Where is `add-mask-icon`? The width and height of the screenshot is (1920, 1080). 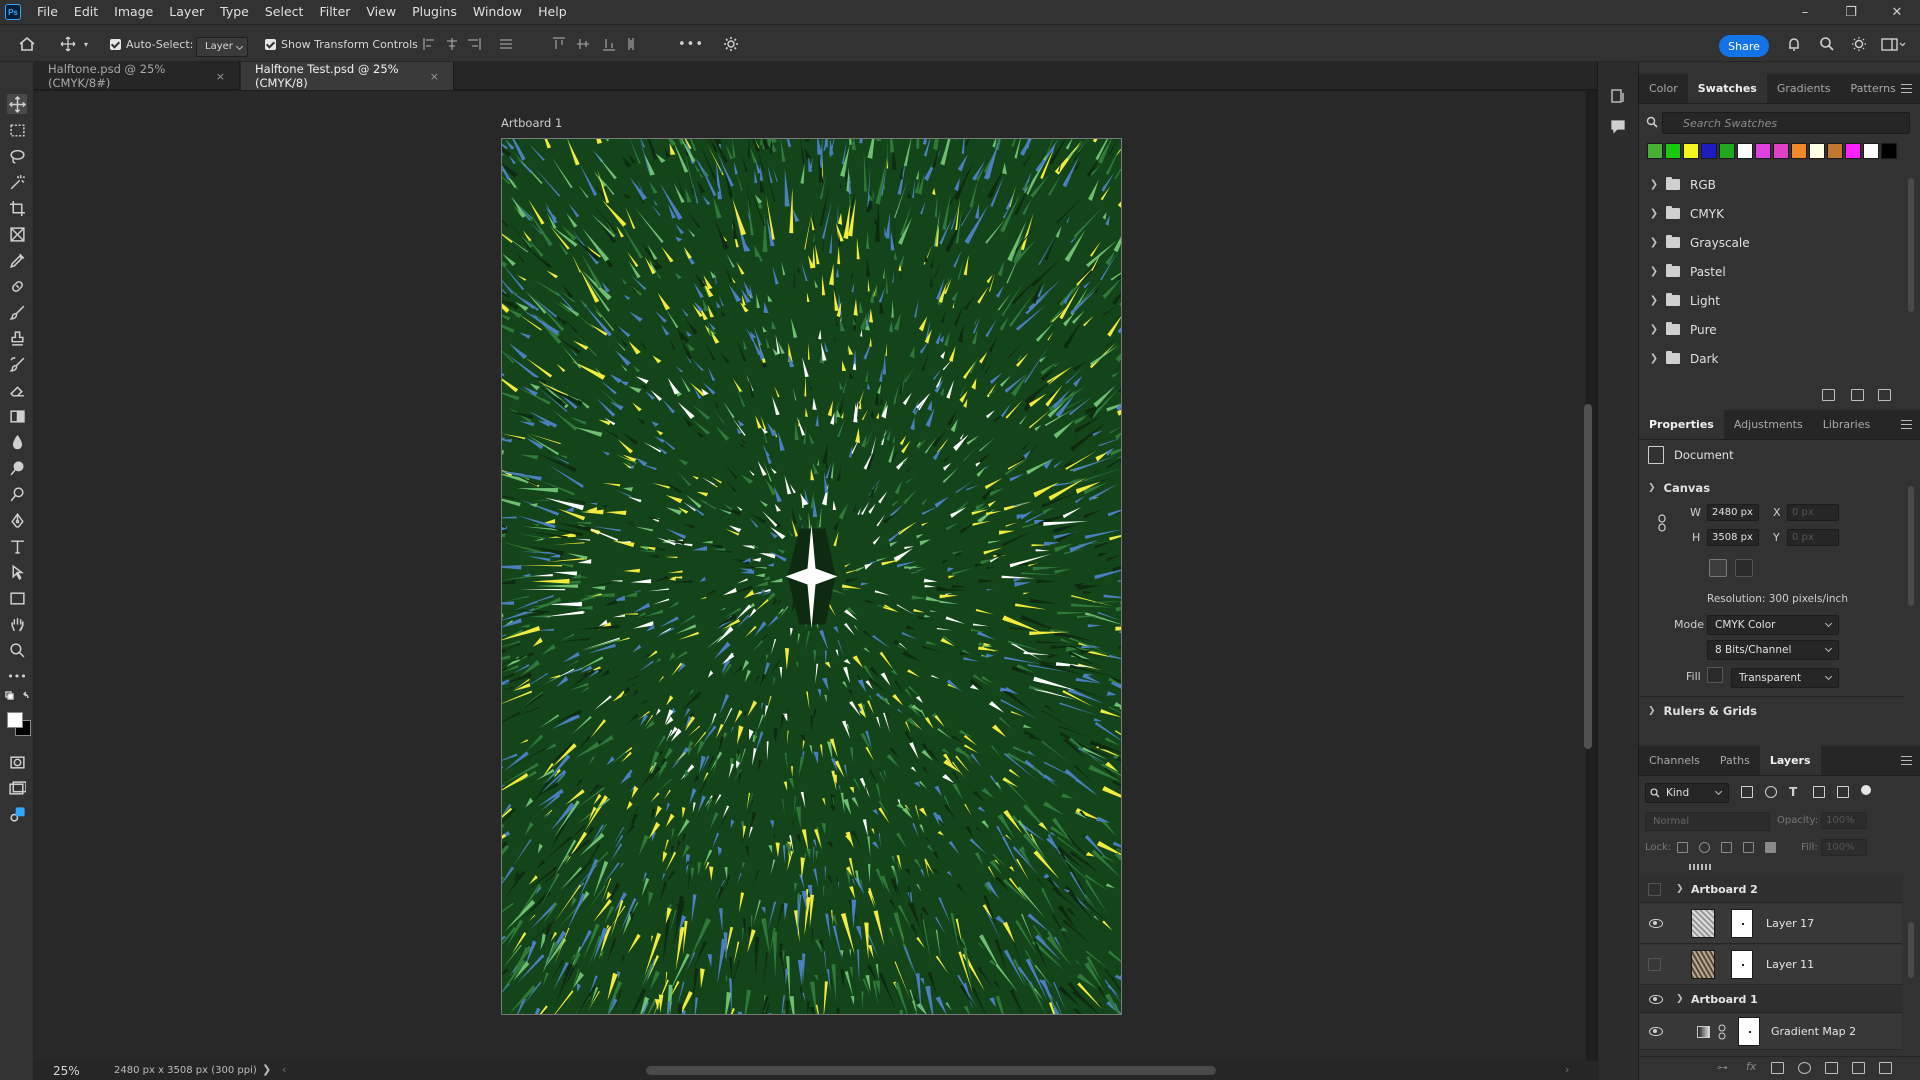
add-mask-icon is located at coordinates (1777, 1068).